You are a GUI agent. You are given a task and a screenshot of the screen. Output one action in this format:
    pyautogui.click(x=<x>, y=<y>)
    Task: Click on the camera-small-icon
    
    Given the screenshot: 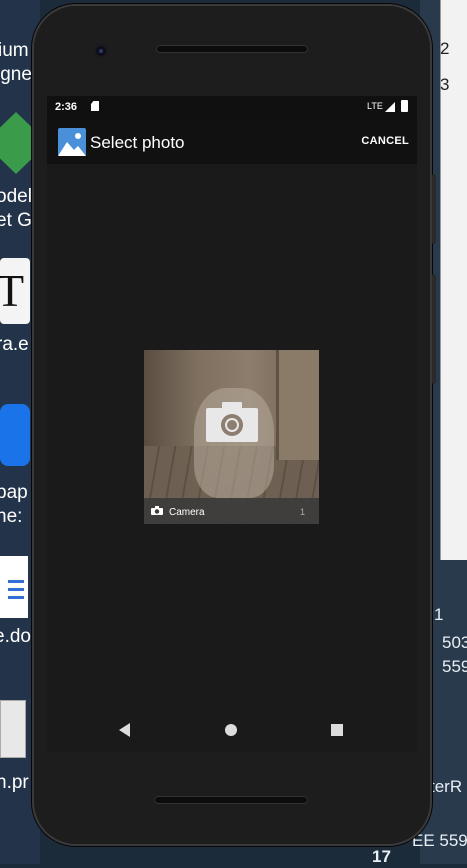 What is the action you would take?
    pyautogui.click(x=157, y=510)
    